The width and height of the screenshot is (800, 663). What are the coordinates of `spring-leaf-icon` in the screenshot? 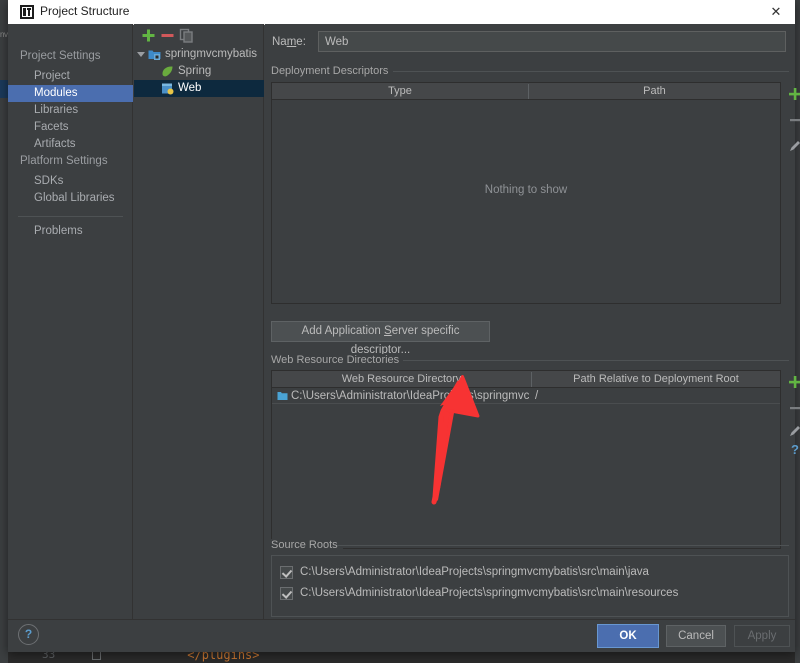 It's located at (167, 71).